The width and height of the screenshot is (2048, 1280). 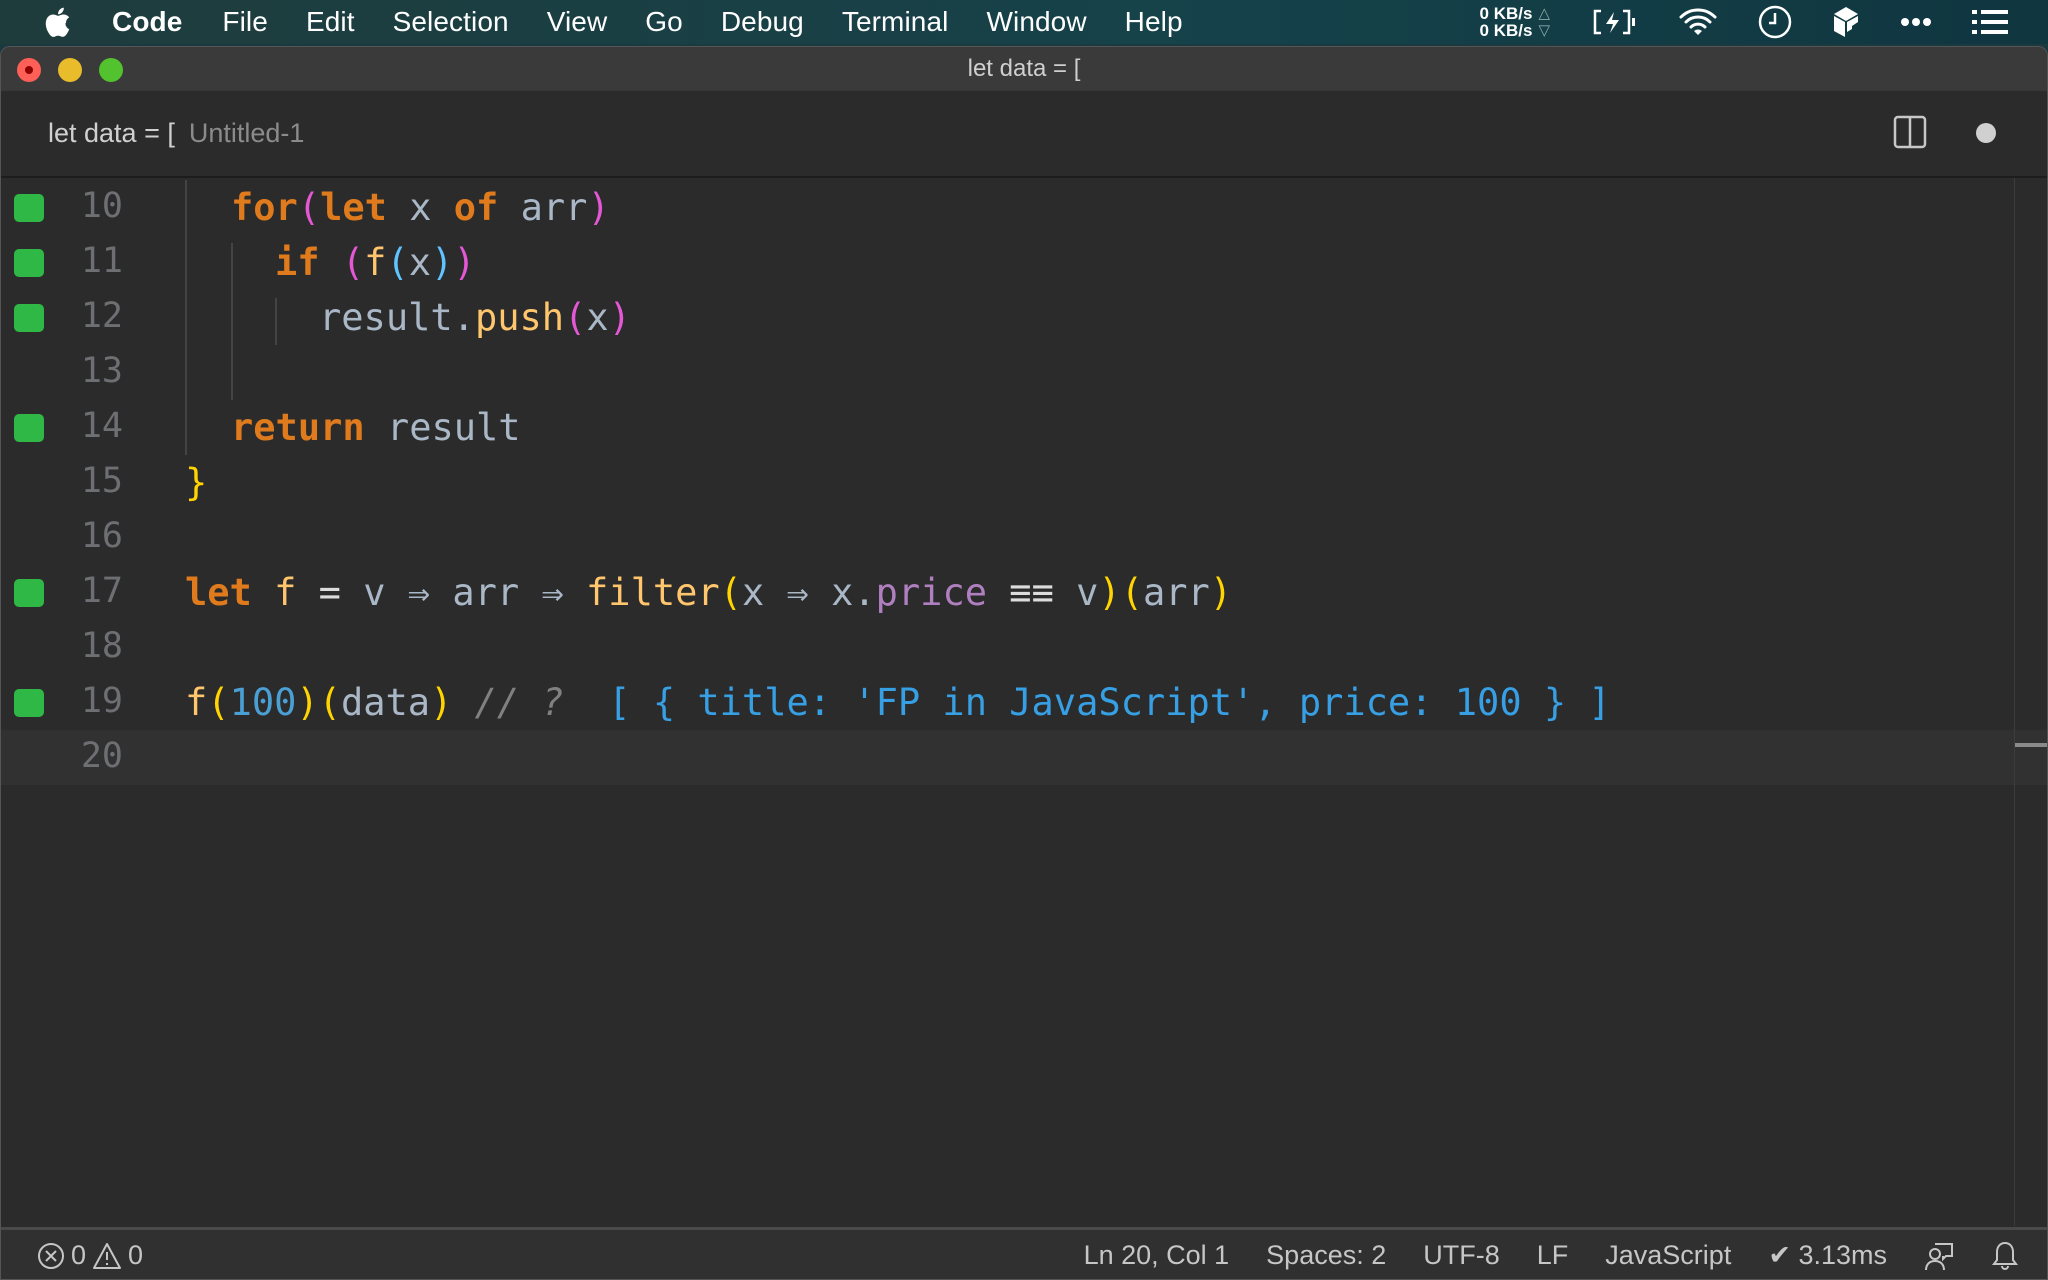 What do you see at coordinates (1036, 22) in the screenshot?
I see `menu-window: Window` at bounding box center [1036, 22].